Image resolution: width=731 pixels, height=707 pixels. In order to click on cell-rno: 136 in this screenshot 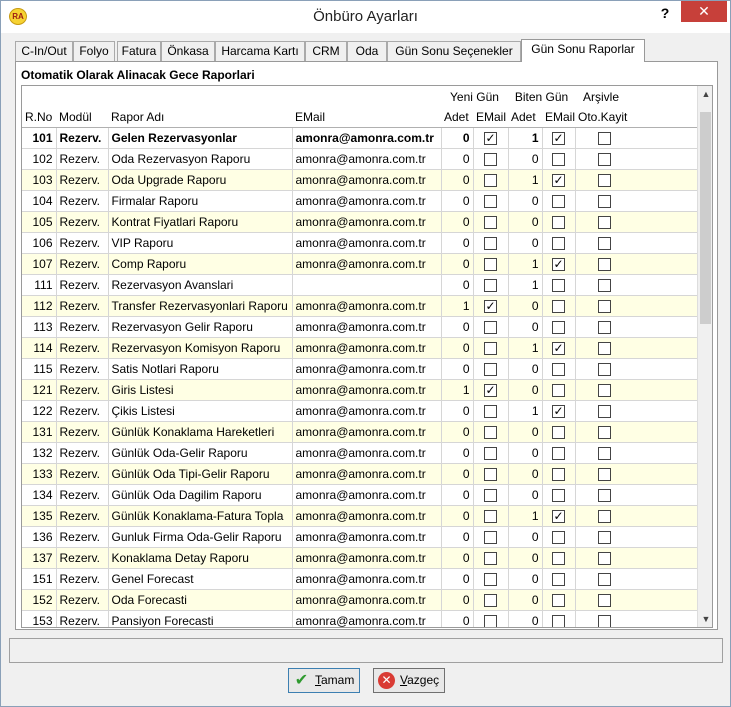, I will do `click(39, 537)`.